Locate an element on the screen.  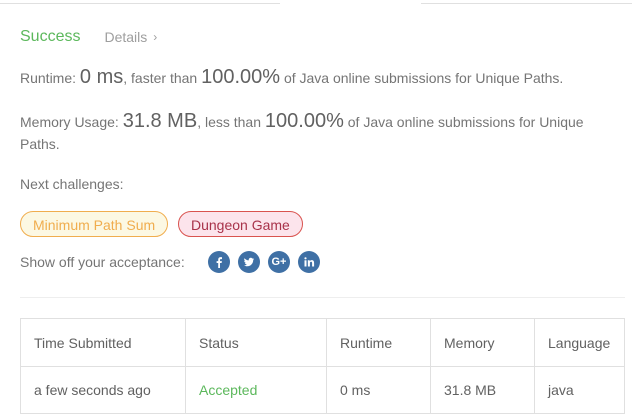
facebook-icon is located at coordinates (219, 262).